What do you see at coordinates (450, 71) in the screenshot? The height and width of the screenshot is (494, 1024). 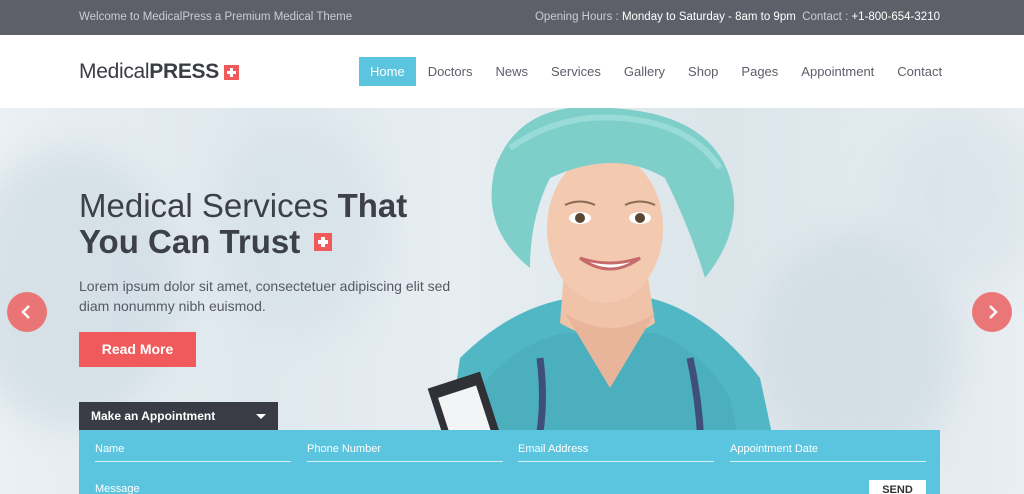 I see `nav-doctors: Doctors` at bounding box center [450, 71].